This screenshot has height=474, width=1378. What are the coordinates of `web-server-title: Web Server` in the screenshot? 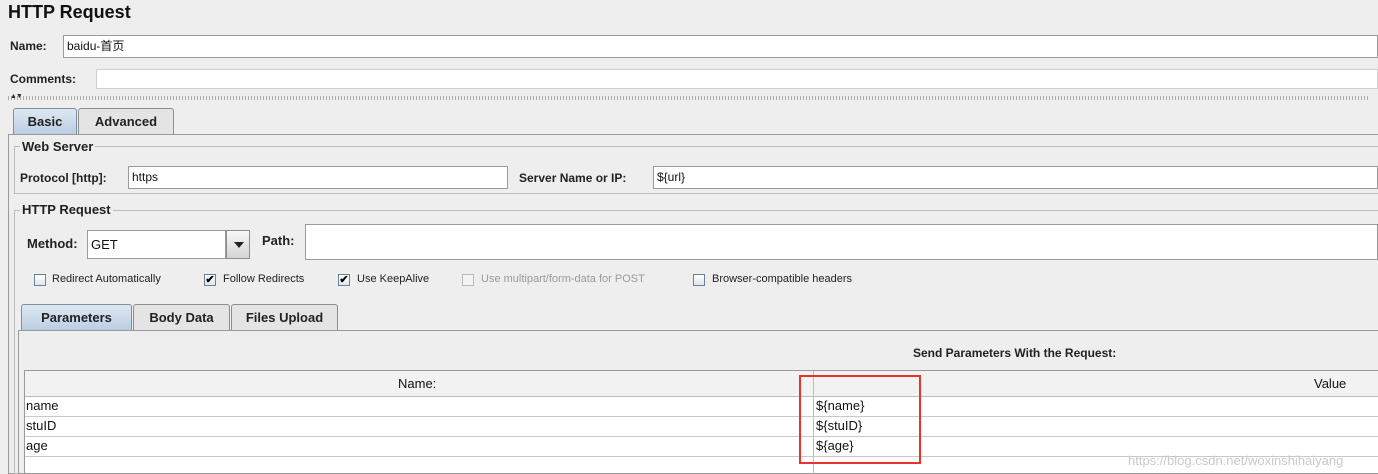 It's located at (58, 146).